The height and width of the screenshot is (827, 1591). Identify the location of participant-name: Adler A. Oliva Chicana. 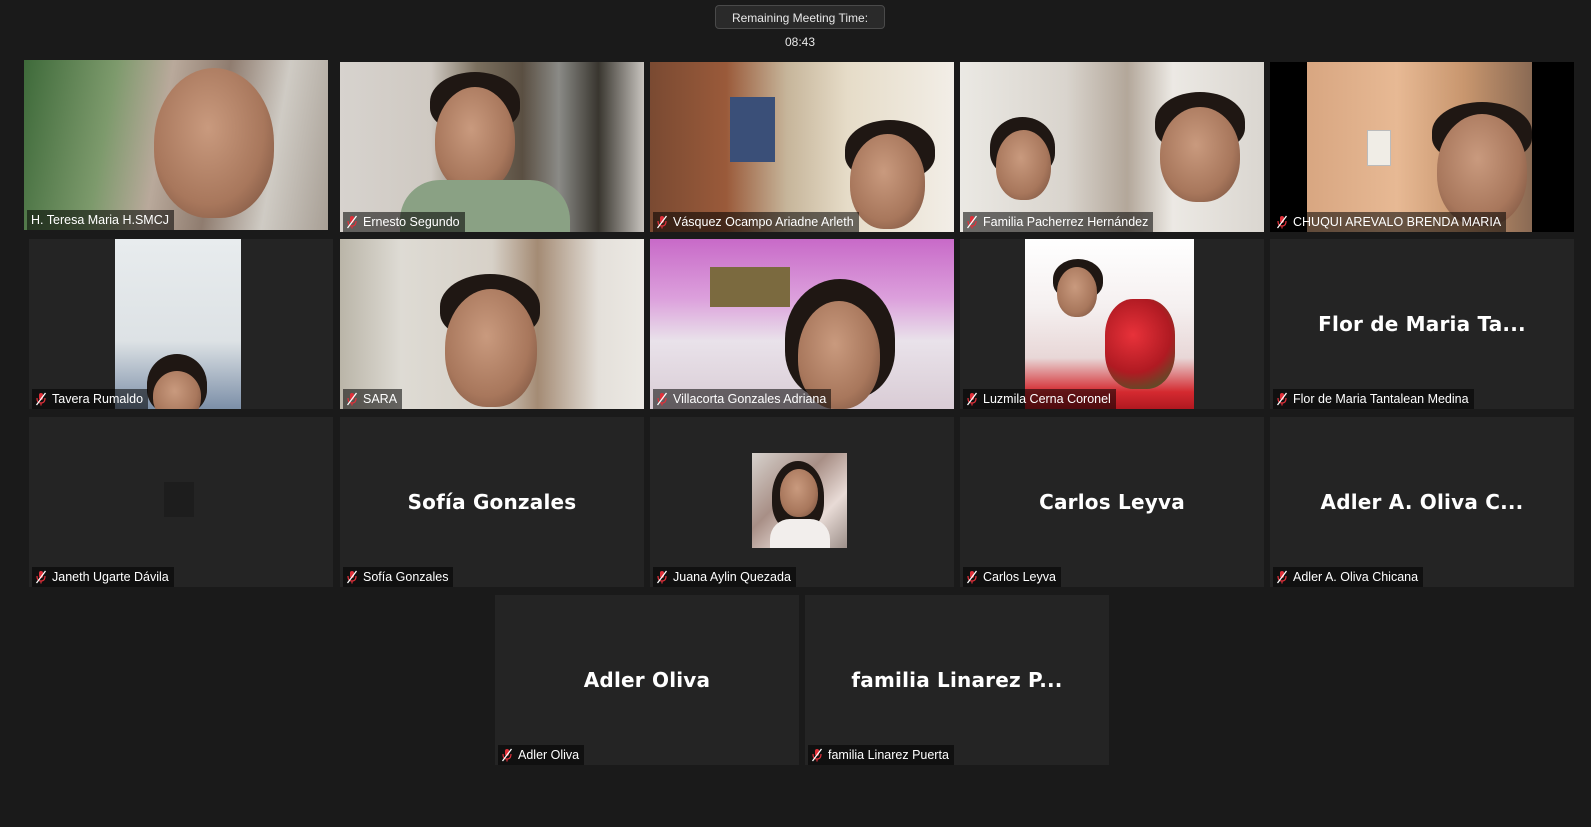
(1356, 577).